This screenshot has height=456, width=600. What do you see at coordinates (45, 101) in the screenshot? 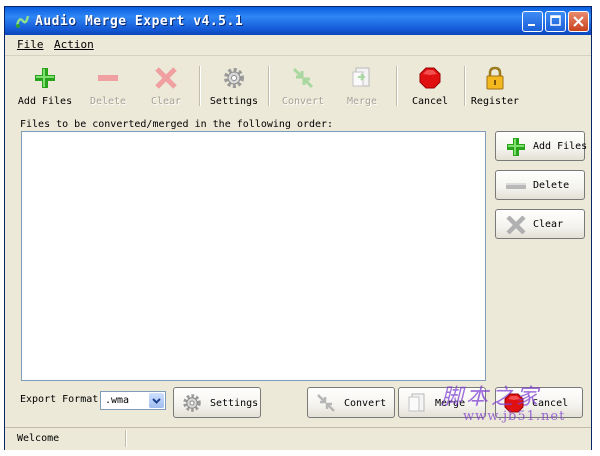
I see `toolbar-add-files-label: Add Files` at bounding box center [45, 101].